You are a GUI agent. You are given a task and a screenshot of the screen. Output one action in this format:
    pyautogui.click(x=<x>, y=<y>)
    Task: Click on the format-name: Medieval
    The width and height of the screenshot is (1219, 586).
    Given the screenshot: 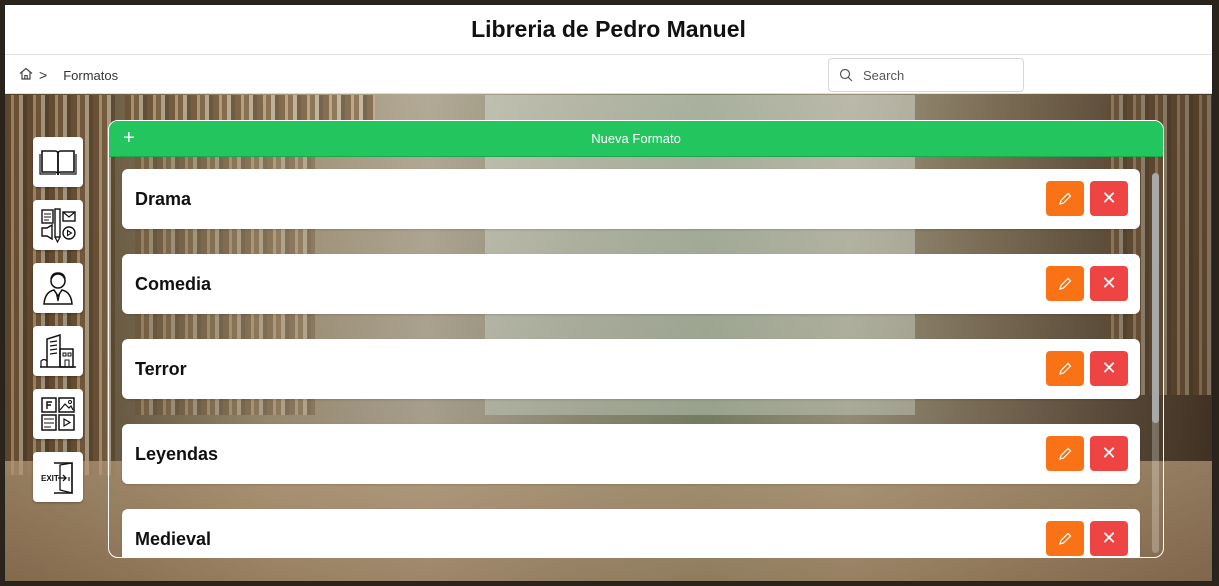 What is the action you would take?
    pyautogui.click(x=173, y=539)
    